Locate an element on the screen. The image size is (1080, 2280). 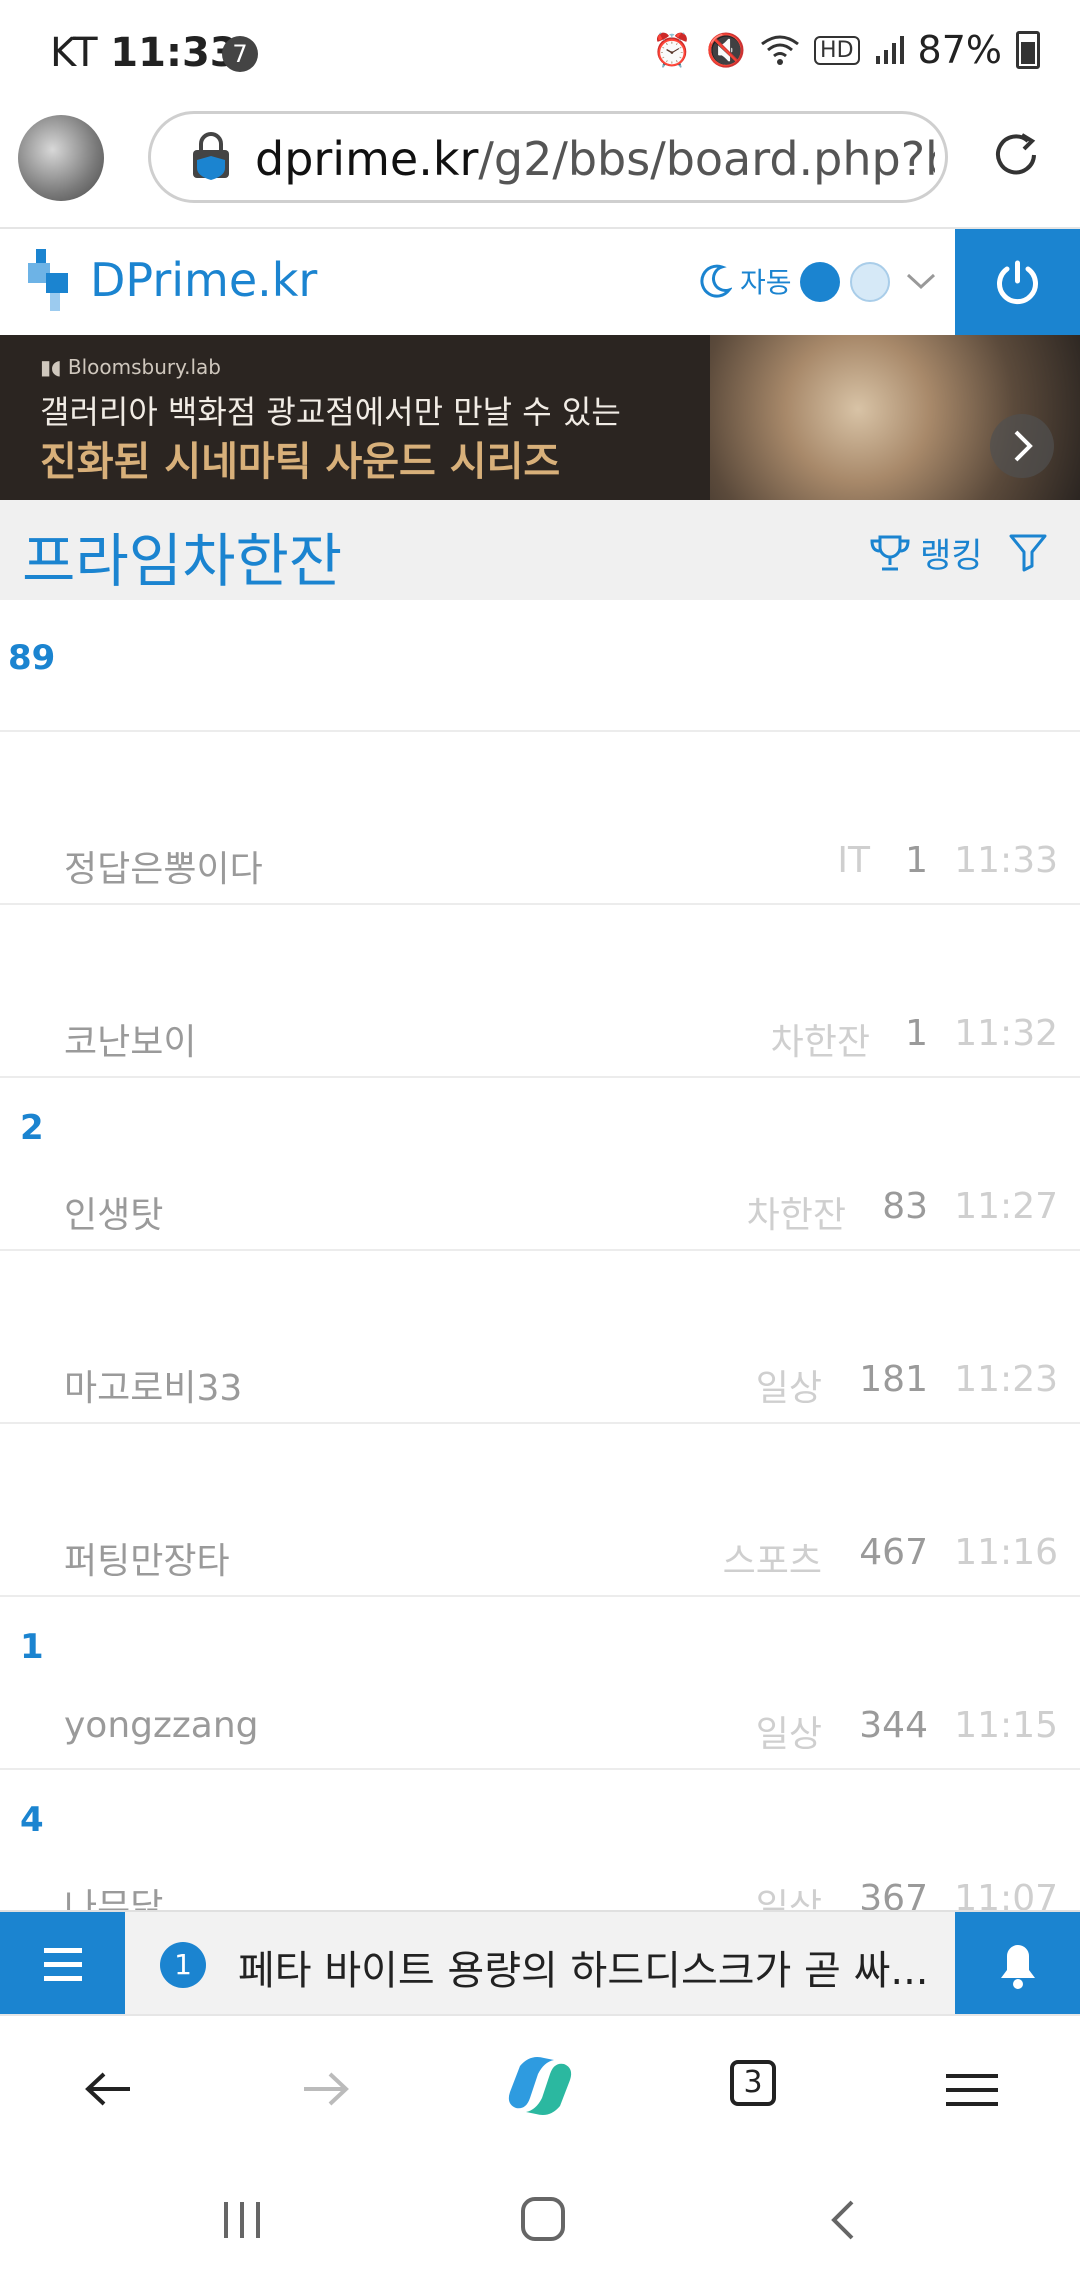
address-field: dprime.kr/g2/bbs/board.php?bc is located at coordinates (548, 157).